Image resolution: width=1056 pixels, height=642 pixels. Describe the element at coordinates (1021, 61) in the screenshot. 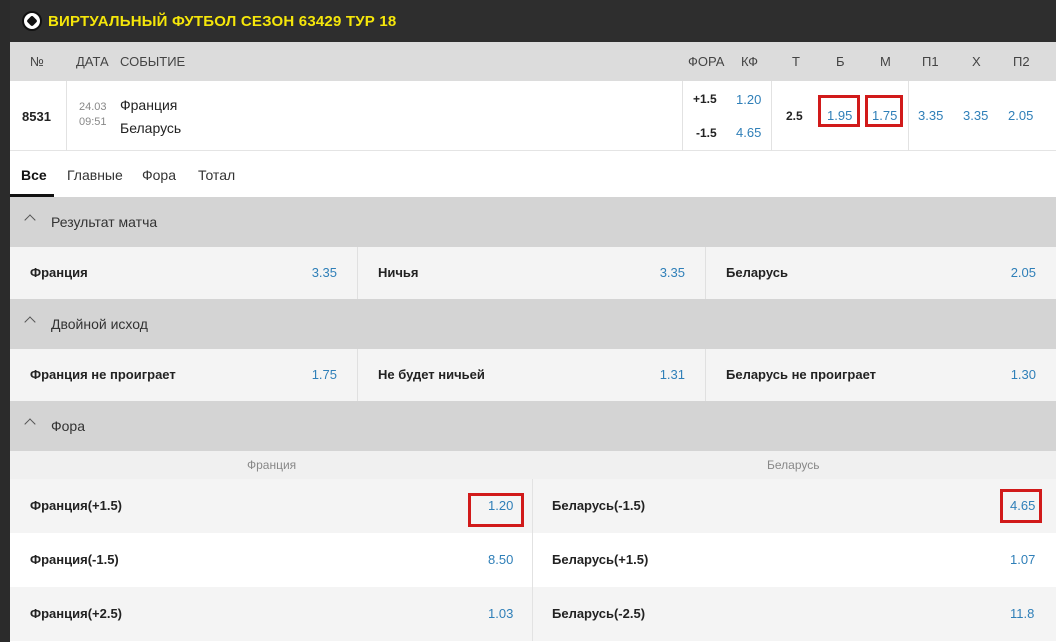

I see `col-p2: П2` at that location.